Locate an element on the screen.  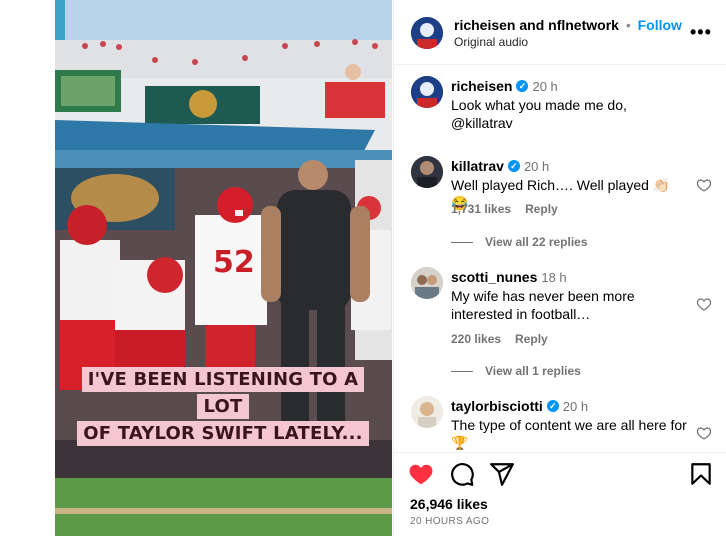
comment-username: killatrav ✓ 20 h is located at coordinates (500, 166).